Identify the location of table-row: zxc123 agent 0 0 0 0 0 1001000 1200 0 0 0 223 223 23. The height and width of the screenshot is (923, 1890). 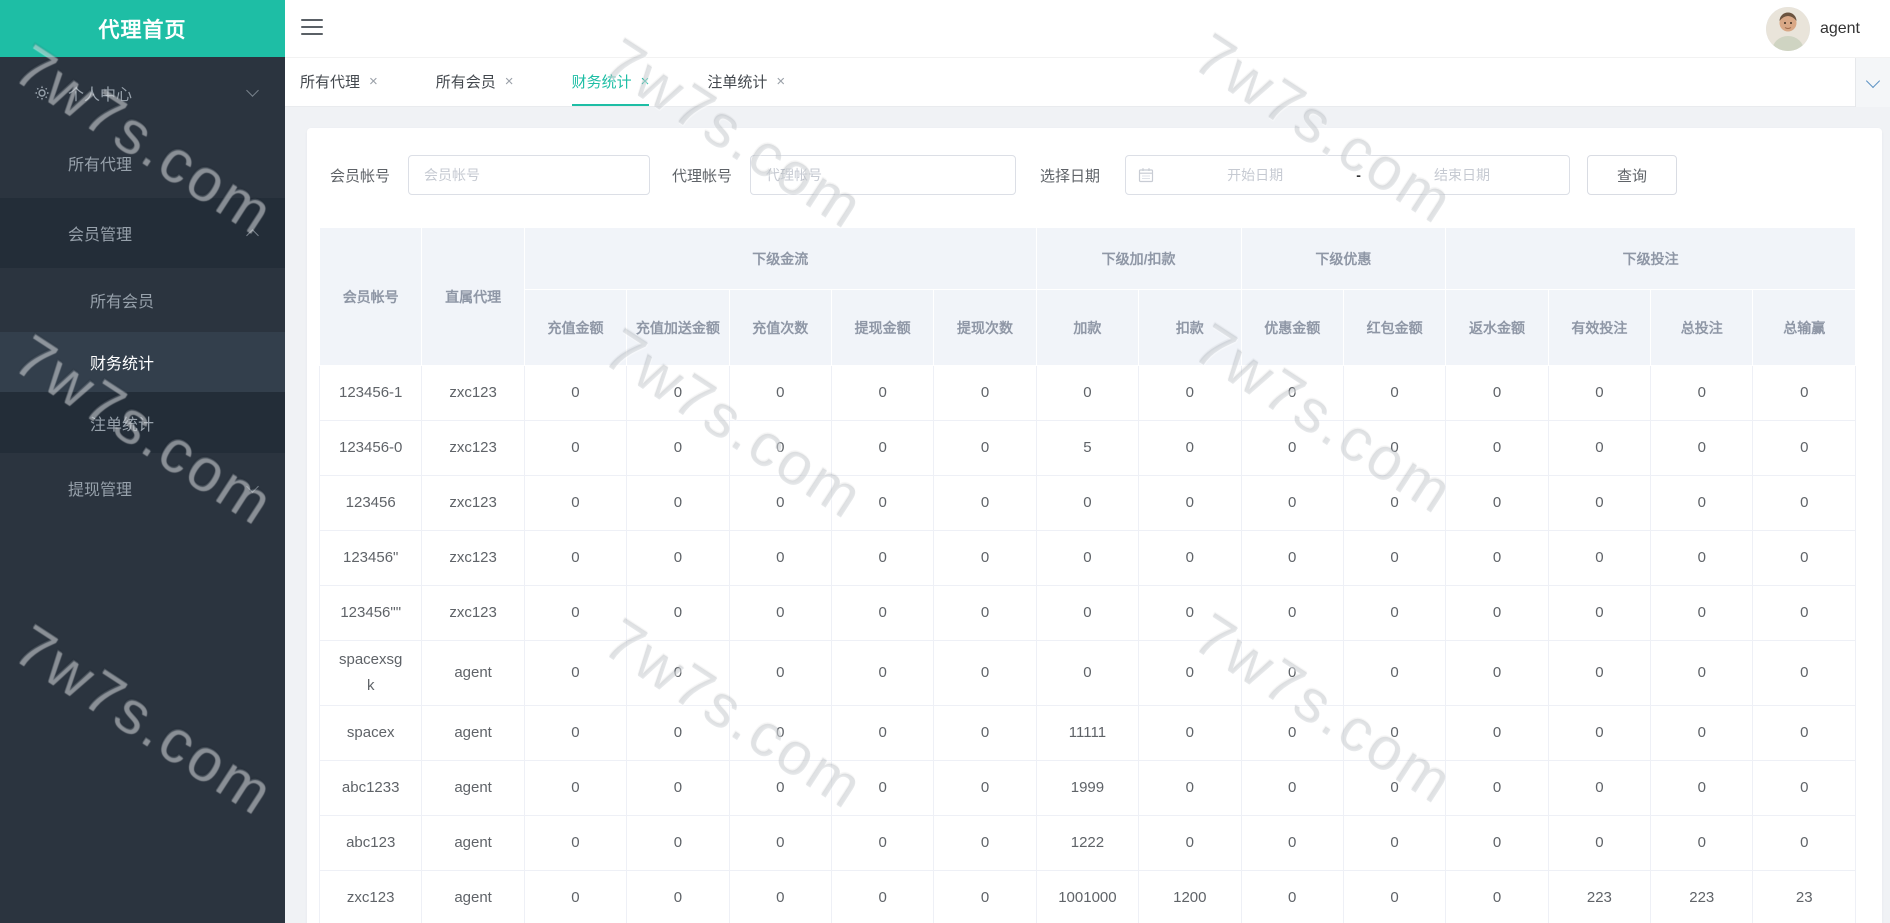
(1087, 896).